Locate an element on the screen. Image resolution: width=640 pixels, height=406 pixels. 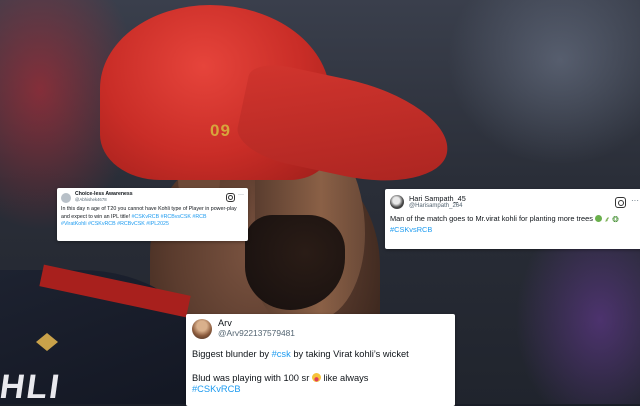
green-circle-icon is located at coordinates (598, 218).